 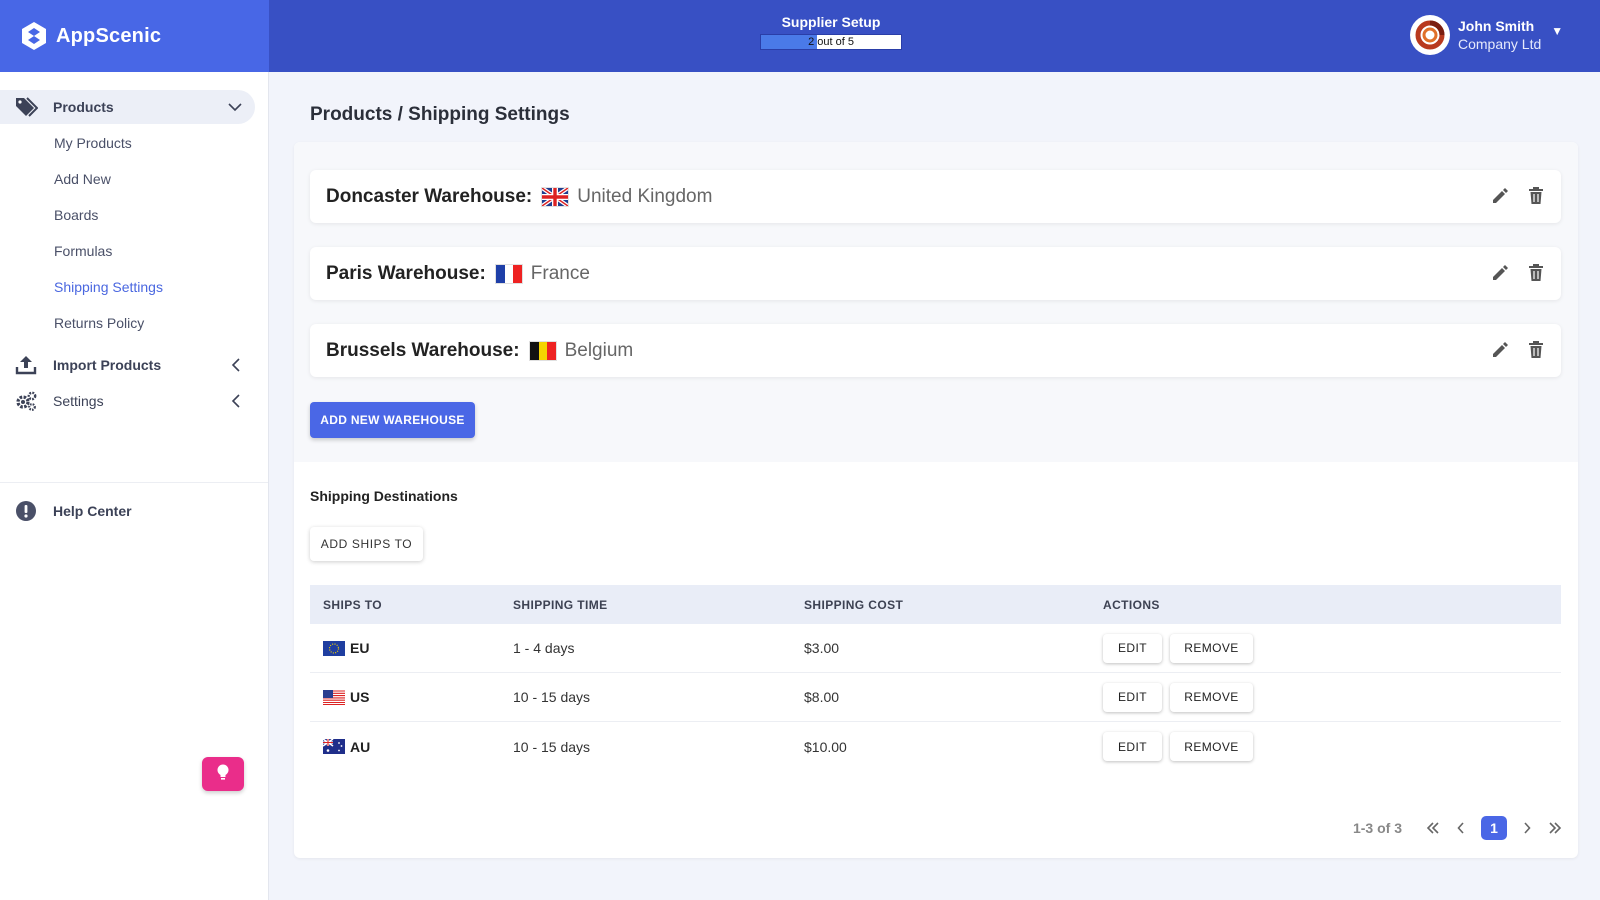 I want to click on user-info: John Smith Company Ltd, so click(x=1499, y=35).